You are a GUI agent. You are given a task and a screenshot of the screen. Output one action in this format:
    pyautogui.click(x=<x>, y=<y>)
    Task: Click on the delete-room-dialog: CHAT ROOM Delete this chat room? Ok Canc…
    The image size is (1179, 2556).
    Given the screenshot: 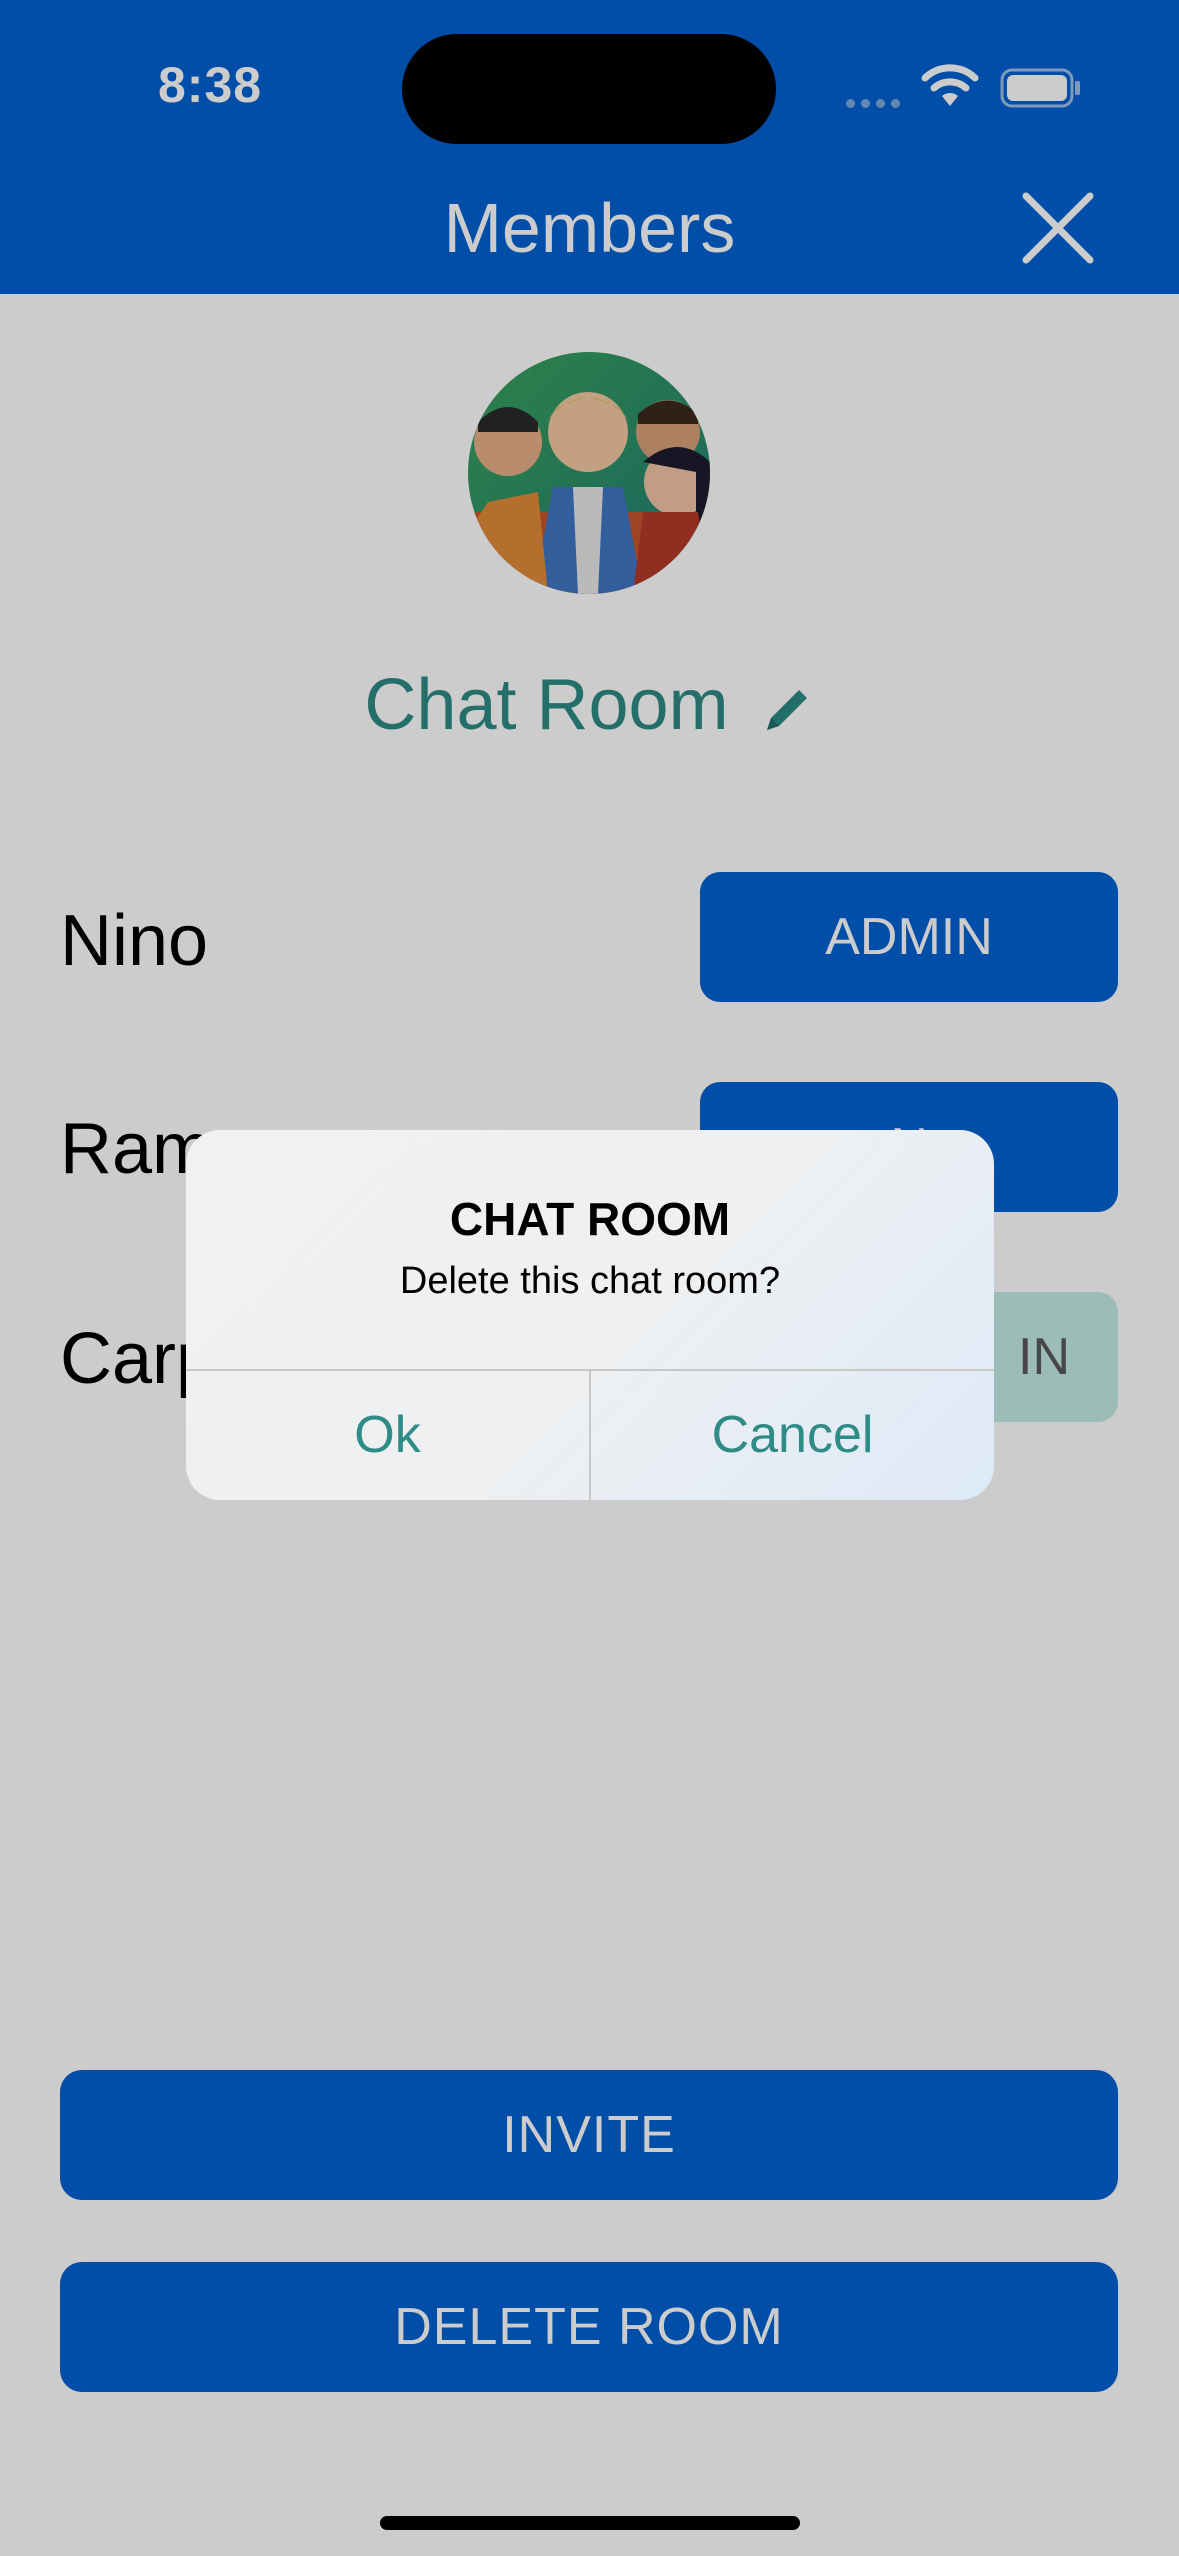 What is the action you would take?
    pyautogui.click(x=590, y=1315)
    